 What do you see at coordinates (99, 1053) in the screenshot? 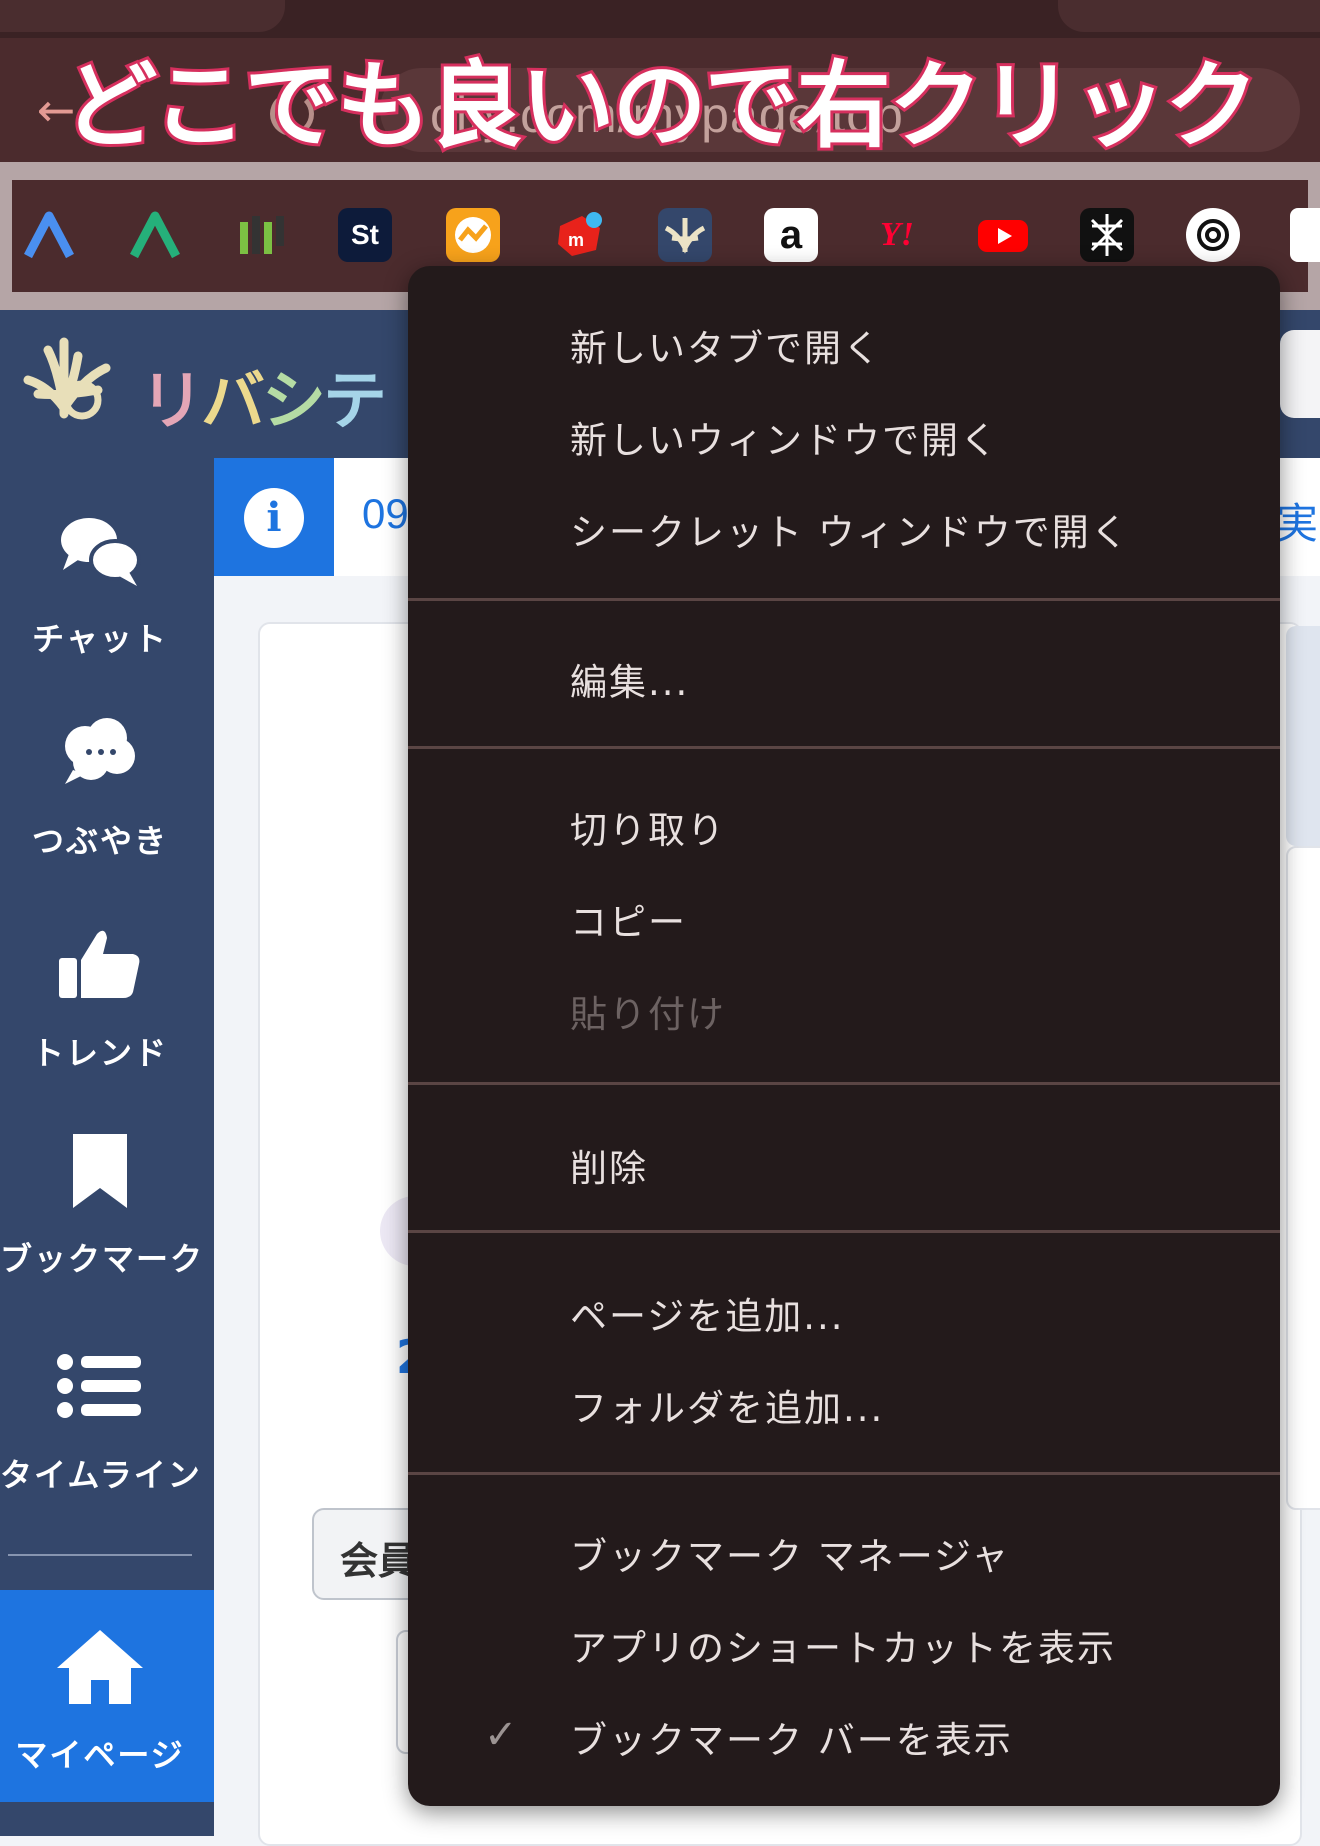
I see `sidebar-item-label: トレンド` at bounding box center [99, 1053].